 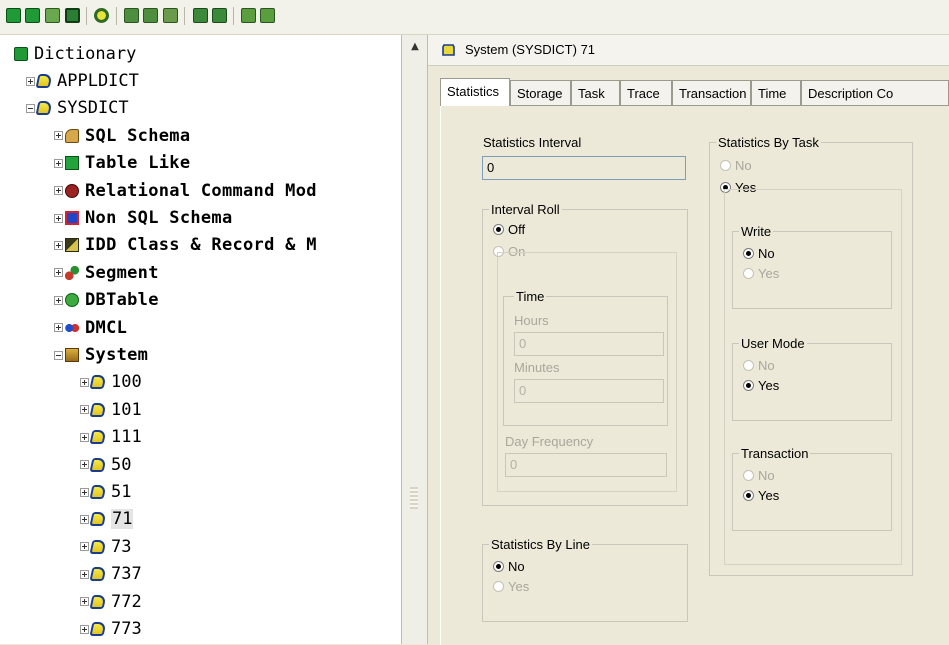 I want to click on statistics-by-task-no-radio: No, so click(x=736, y=166).